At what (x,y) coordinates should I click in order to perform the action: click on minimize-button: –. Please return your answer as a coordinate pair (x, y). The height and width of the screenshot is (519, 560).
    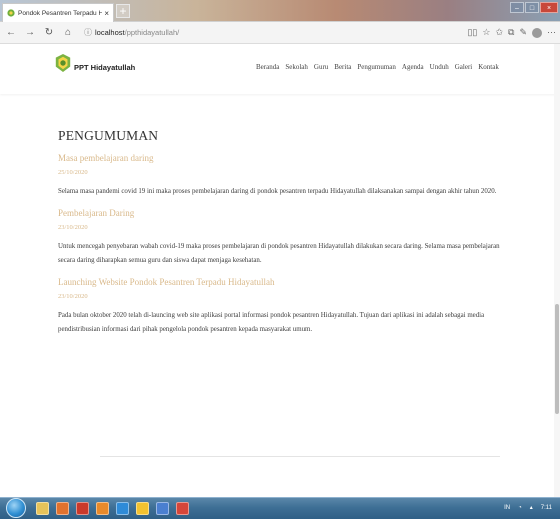
    Looking at the image, I should click on (517, 7).